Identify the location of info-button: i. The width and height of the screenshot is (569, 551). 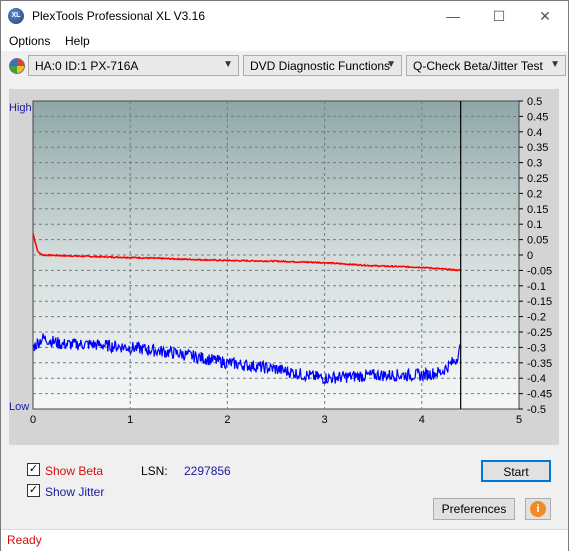
(538, 509).